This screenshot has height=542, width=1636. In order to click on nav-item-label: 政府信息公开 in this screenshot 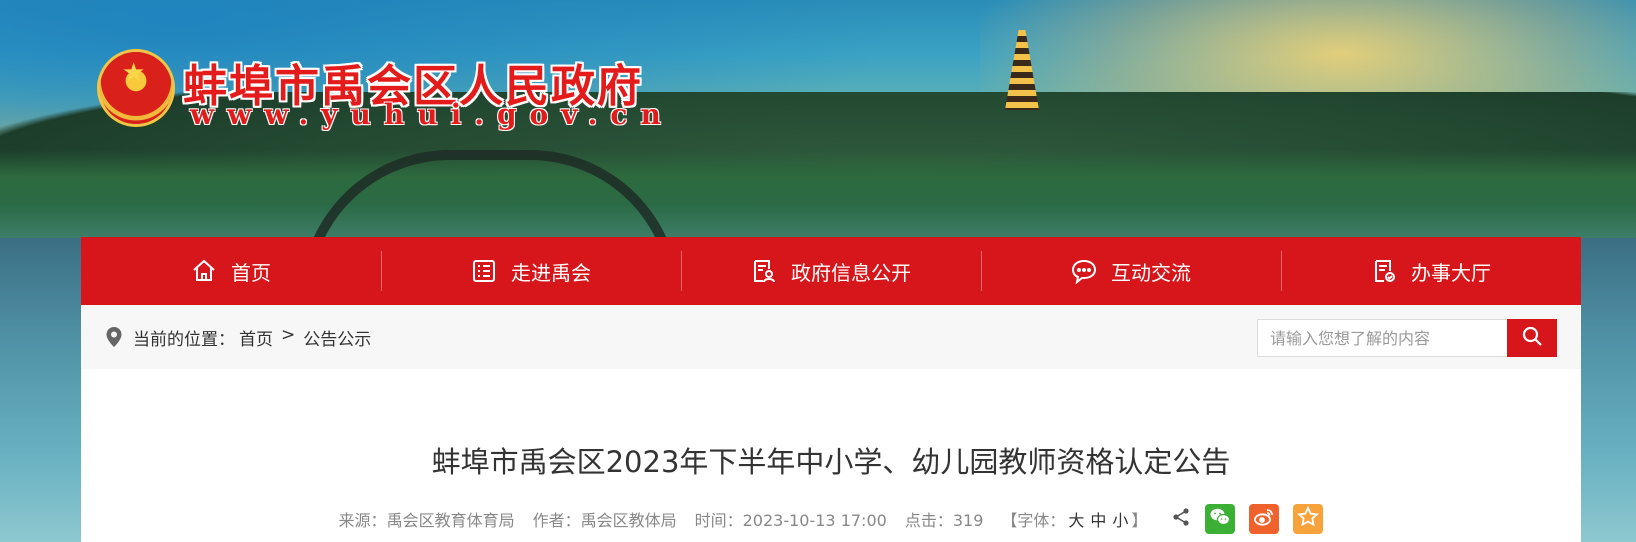, I will do `click(851, 272)`.